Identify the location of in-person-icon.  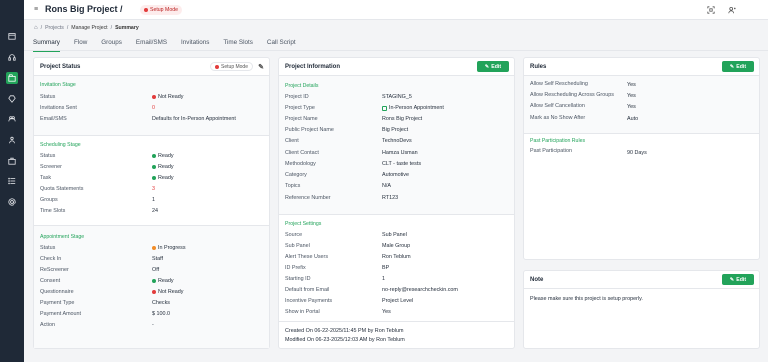
(384, 108).